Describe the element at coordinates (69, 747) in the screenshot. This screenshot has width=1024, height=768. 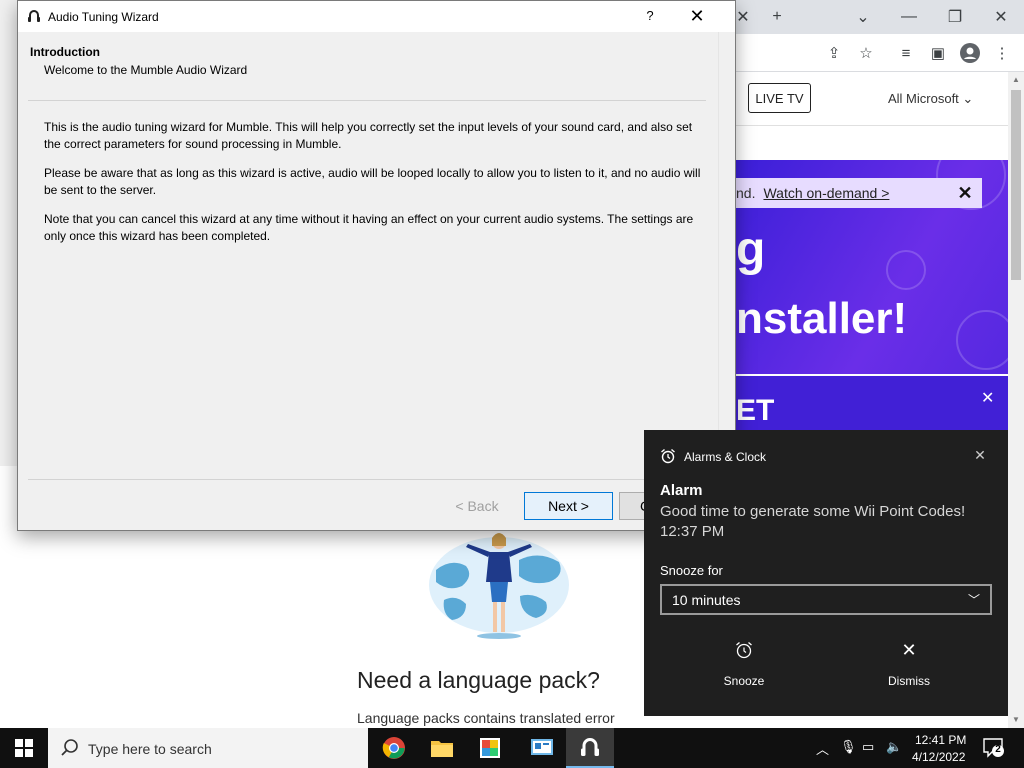
I see `search-icon` at that location.